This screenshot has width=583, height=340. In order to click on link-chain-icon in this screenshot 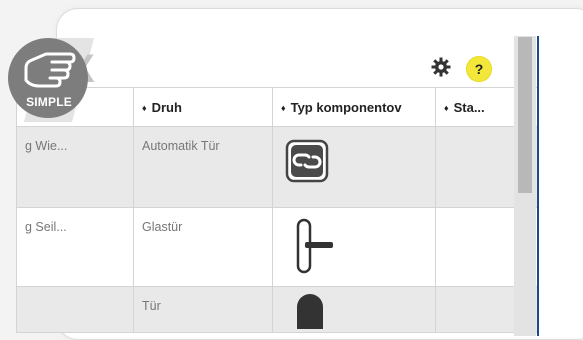, I will do `click(307, 162)`.